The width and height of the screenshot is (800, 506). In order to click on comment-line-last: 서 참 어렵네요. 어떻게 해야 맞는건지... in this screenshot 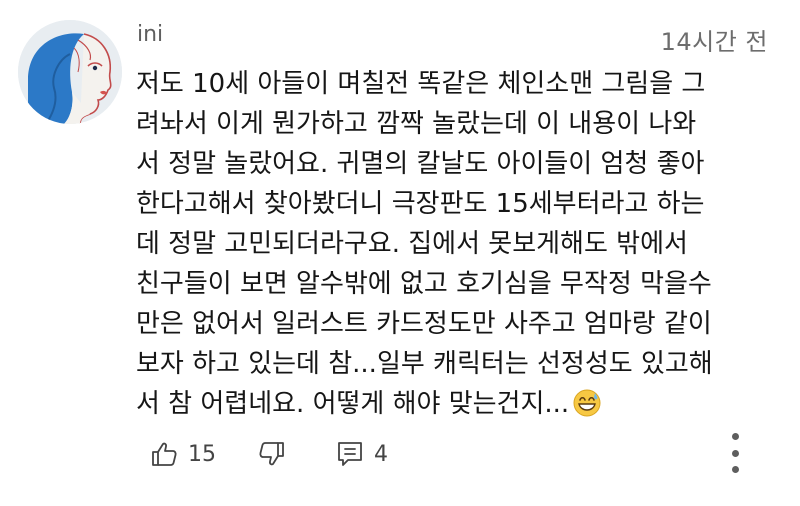, I will do `click(456, 404)`.